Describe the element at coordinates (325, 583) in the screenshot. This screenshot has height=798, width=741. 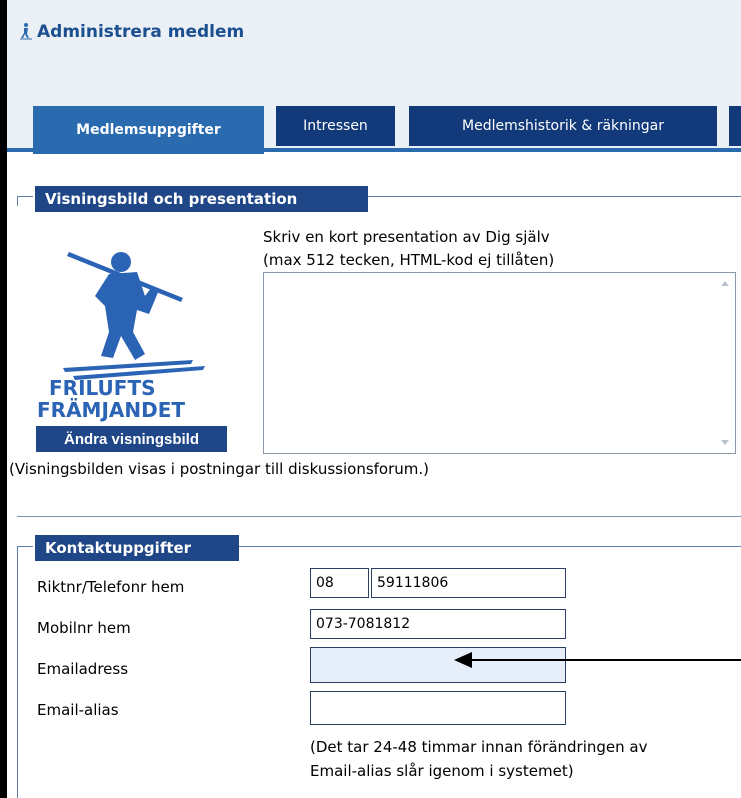
I see `input-value: 08` at that location.